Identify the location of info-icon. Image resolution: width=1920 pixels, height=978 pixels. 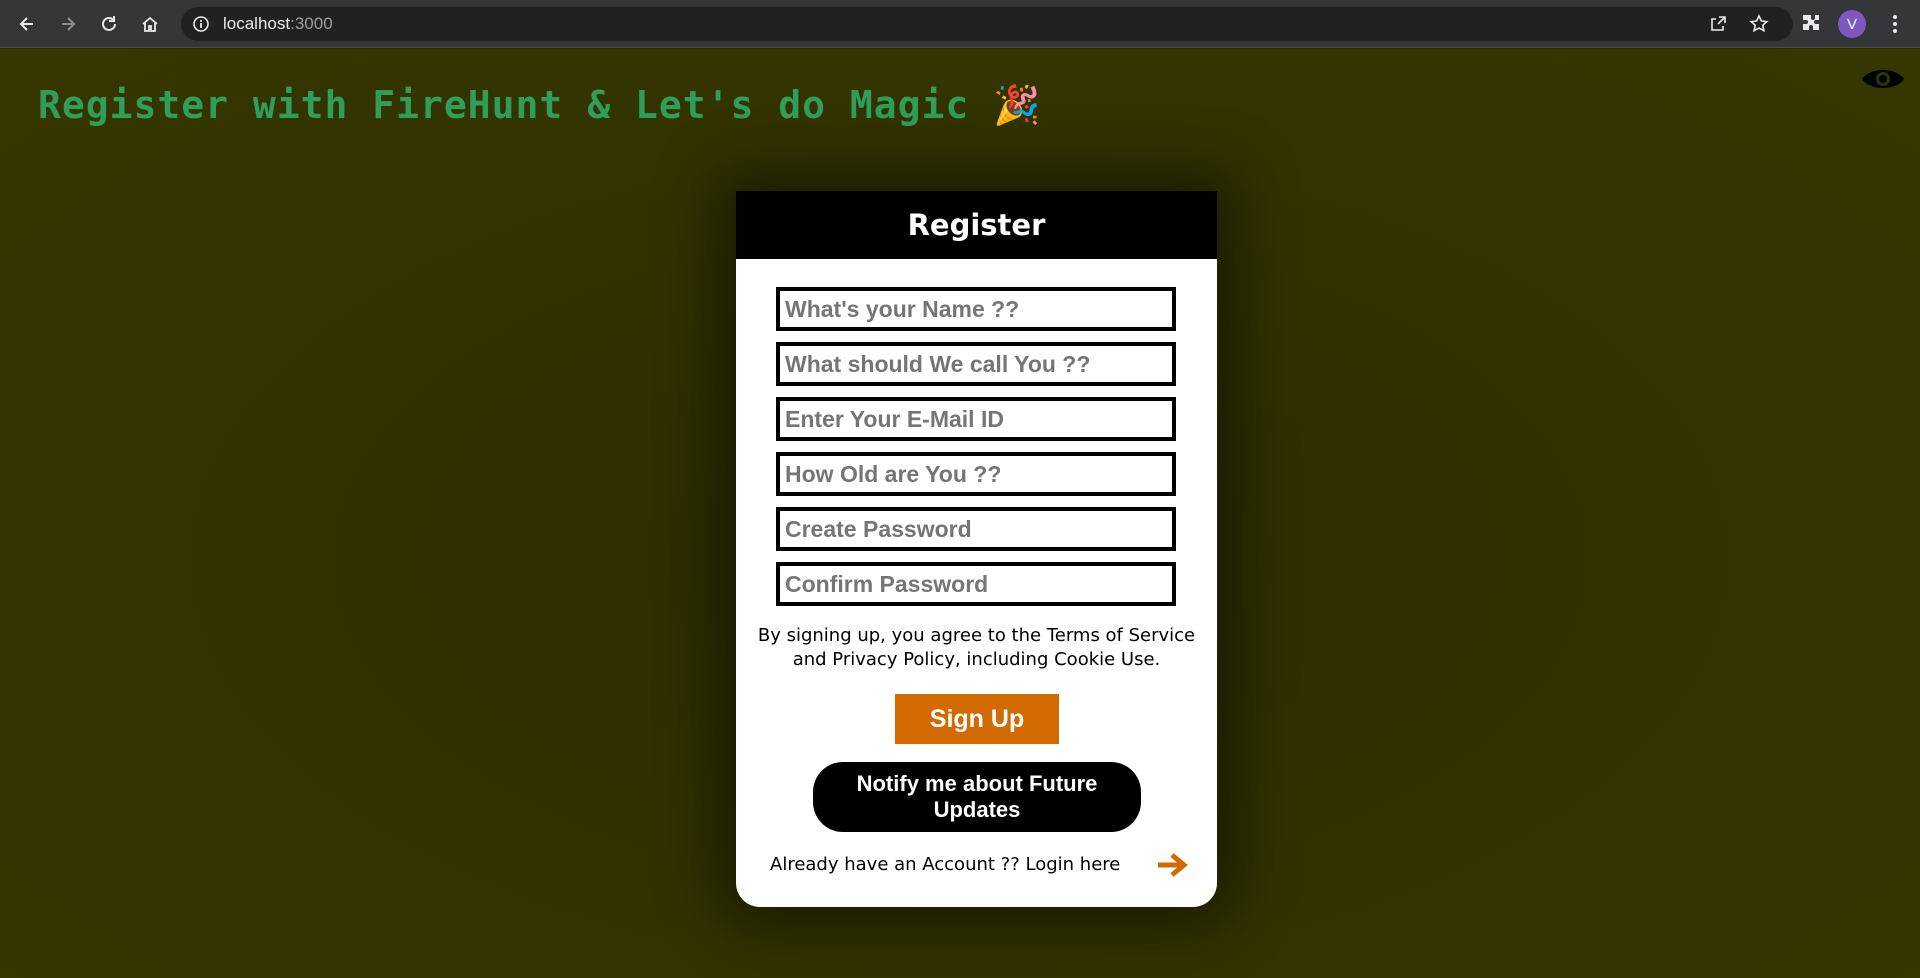
(201, 24).